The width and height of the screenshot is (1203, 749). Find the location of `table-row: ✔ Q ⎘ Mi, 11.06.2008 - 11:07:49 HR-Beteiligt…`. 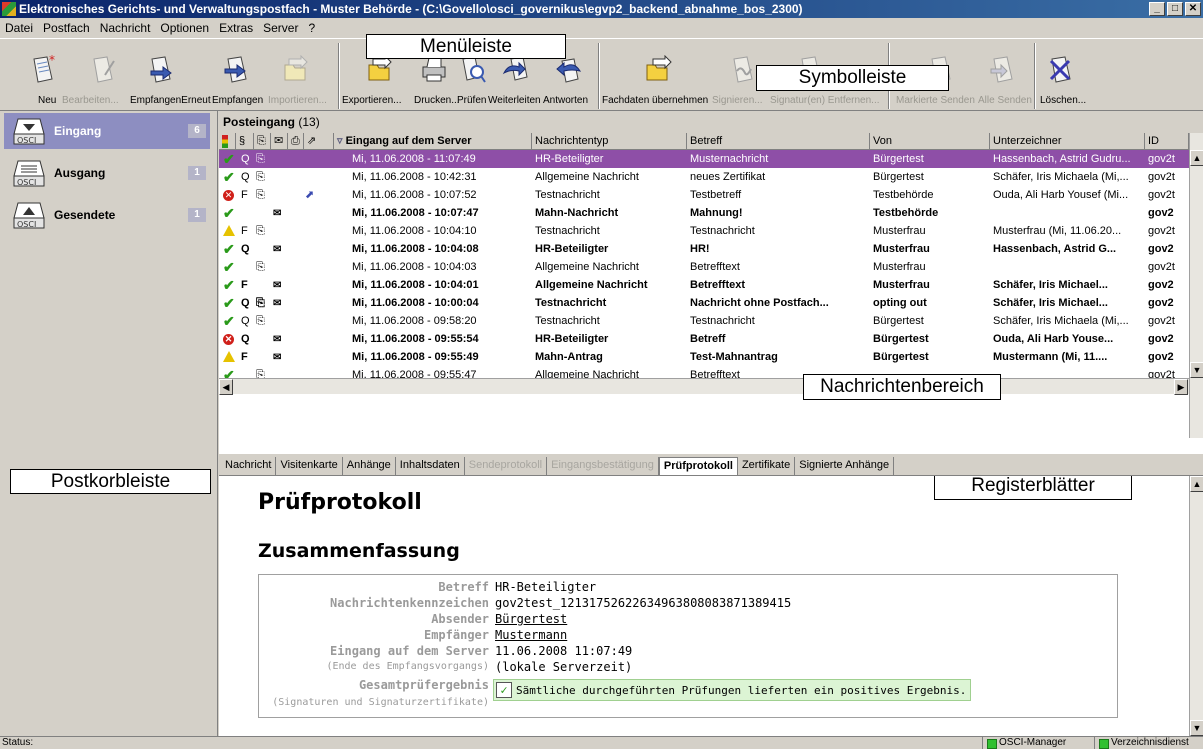

table-row: ✔ Q ⎘ Mi, 11.06.2008 - 11:07:49 HR-Beteiligt… is located at coordinates (704, 159).